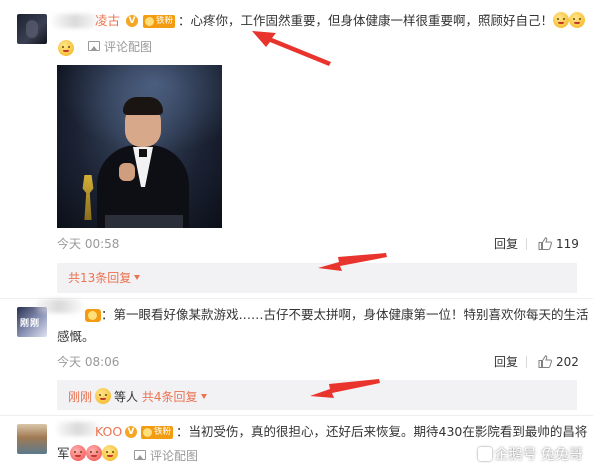  I want to click on penguin-logo-icon, so click(484, 454).